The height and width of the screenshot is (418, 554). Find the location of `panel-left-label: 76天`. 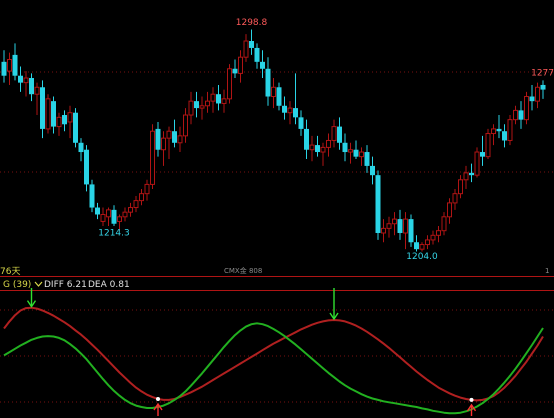

panel-left-label: 76天 is located at coordinates (10, 272).